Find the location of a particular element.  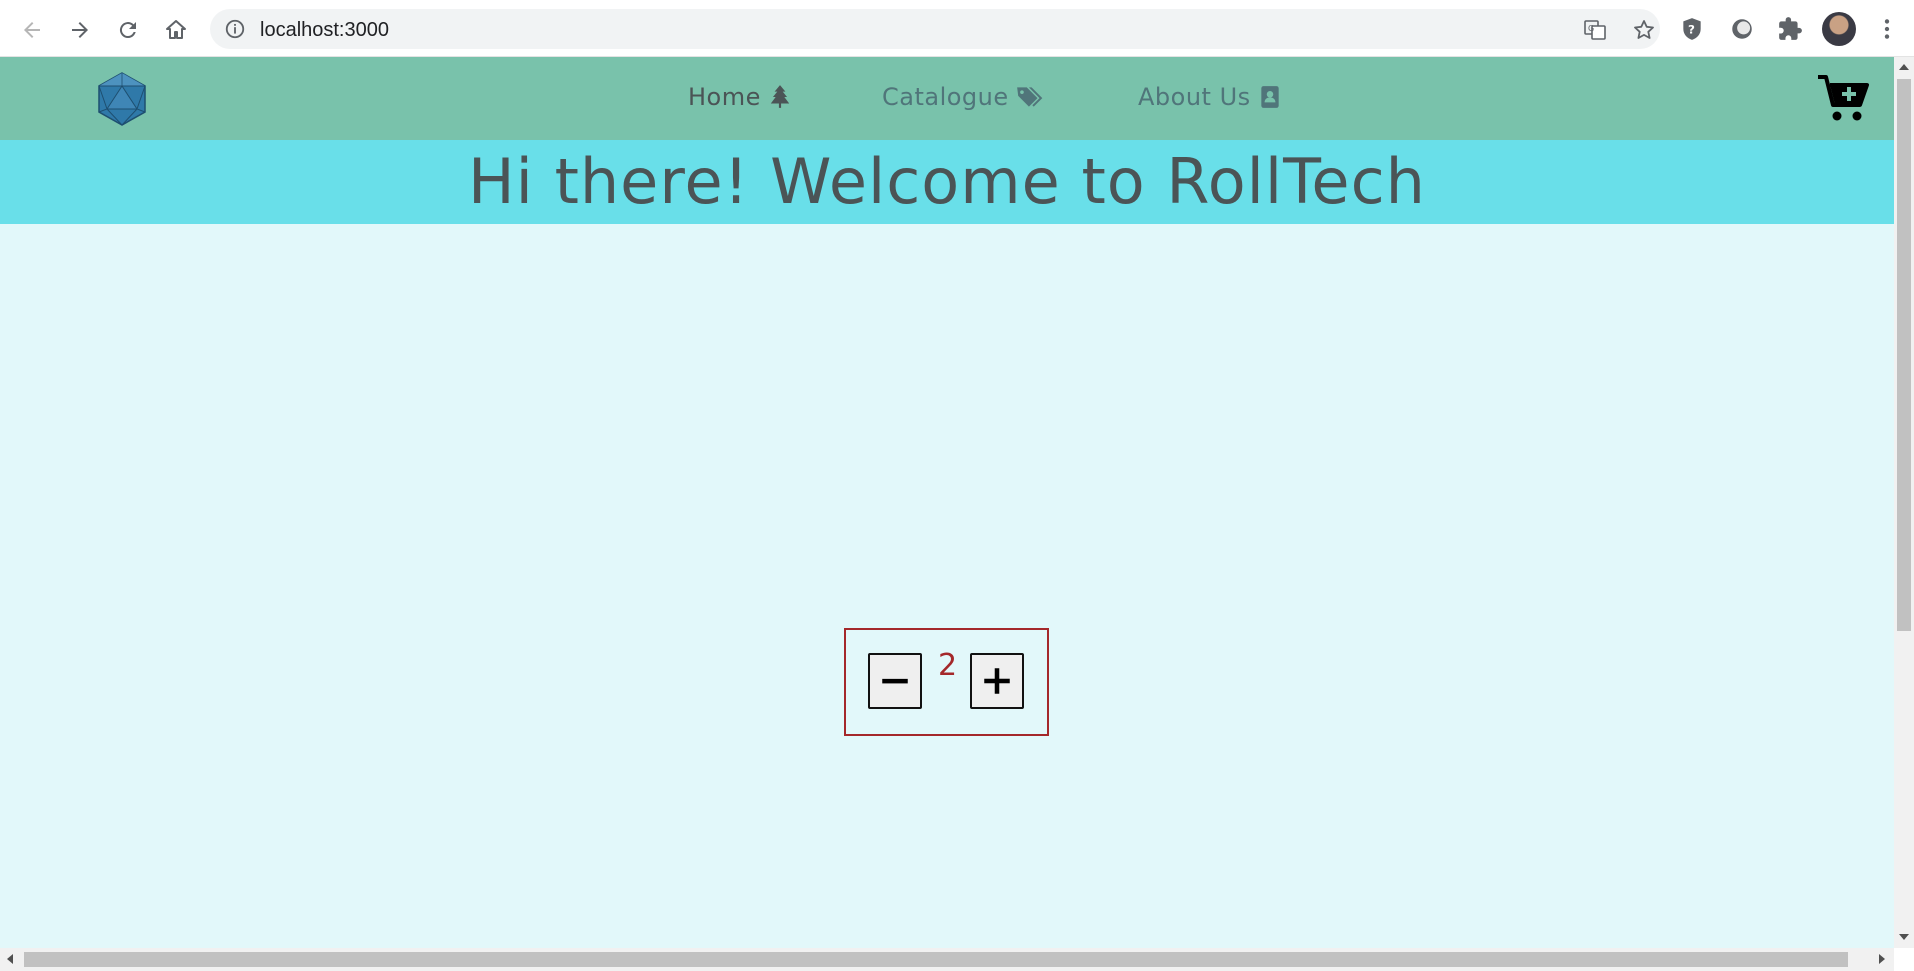

decrement-button is located at coordinates (895, 681).